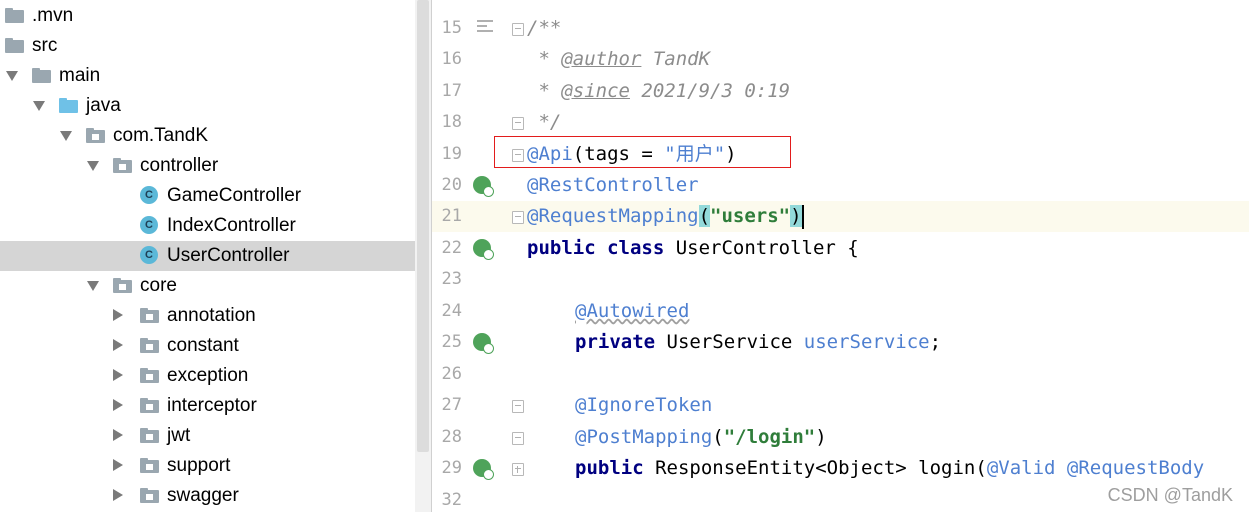 This screenshot has width=1249, height=516. What do you see at coordinates (613, 185) in the screenshot?
I see `code-line-20: @RestController` at bounding box center [613, 185].